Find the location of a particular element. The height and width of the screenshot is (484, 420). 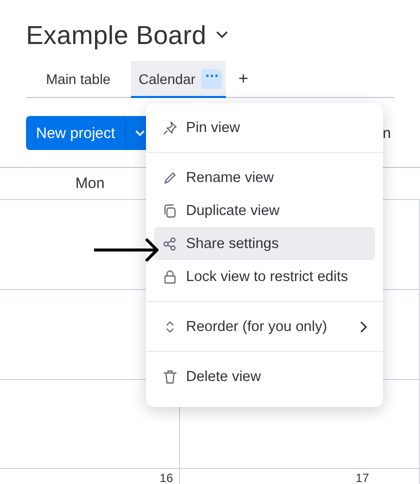

menu-item: Share settings is located at coordinates (264, 243).